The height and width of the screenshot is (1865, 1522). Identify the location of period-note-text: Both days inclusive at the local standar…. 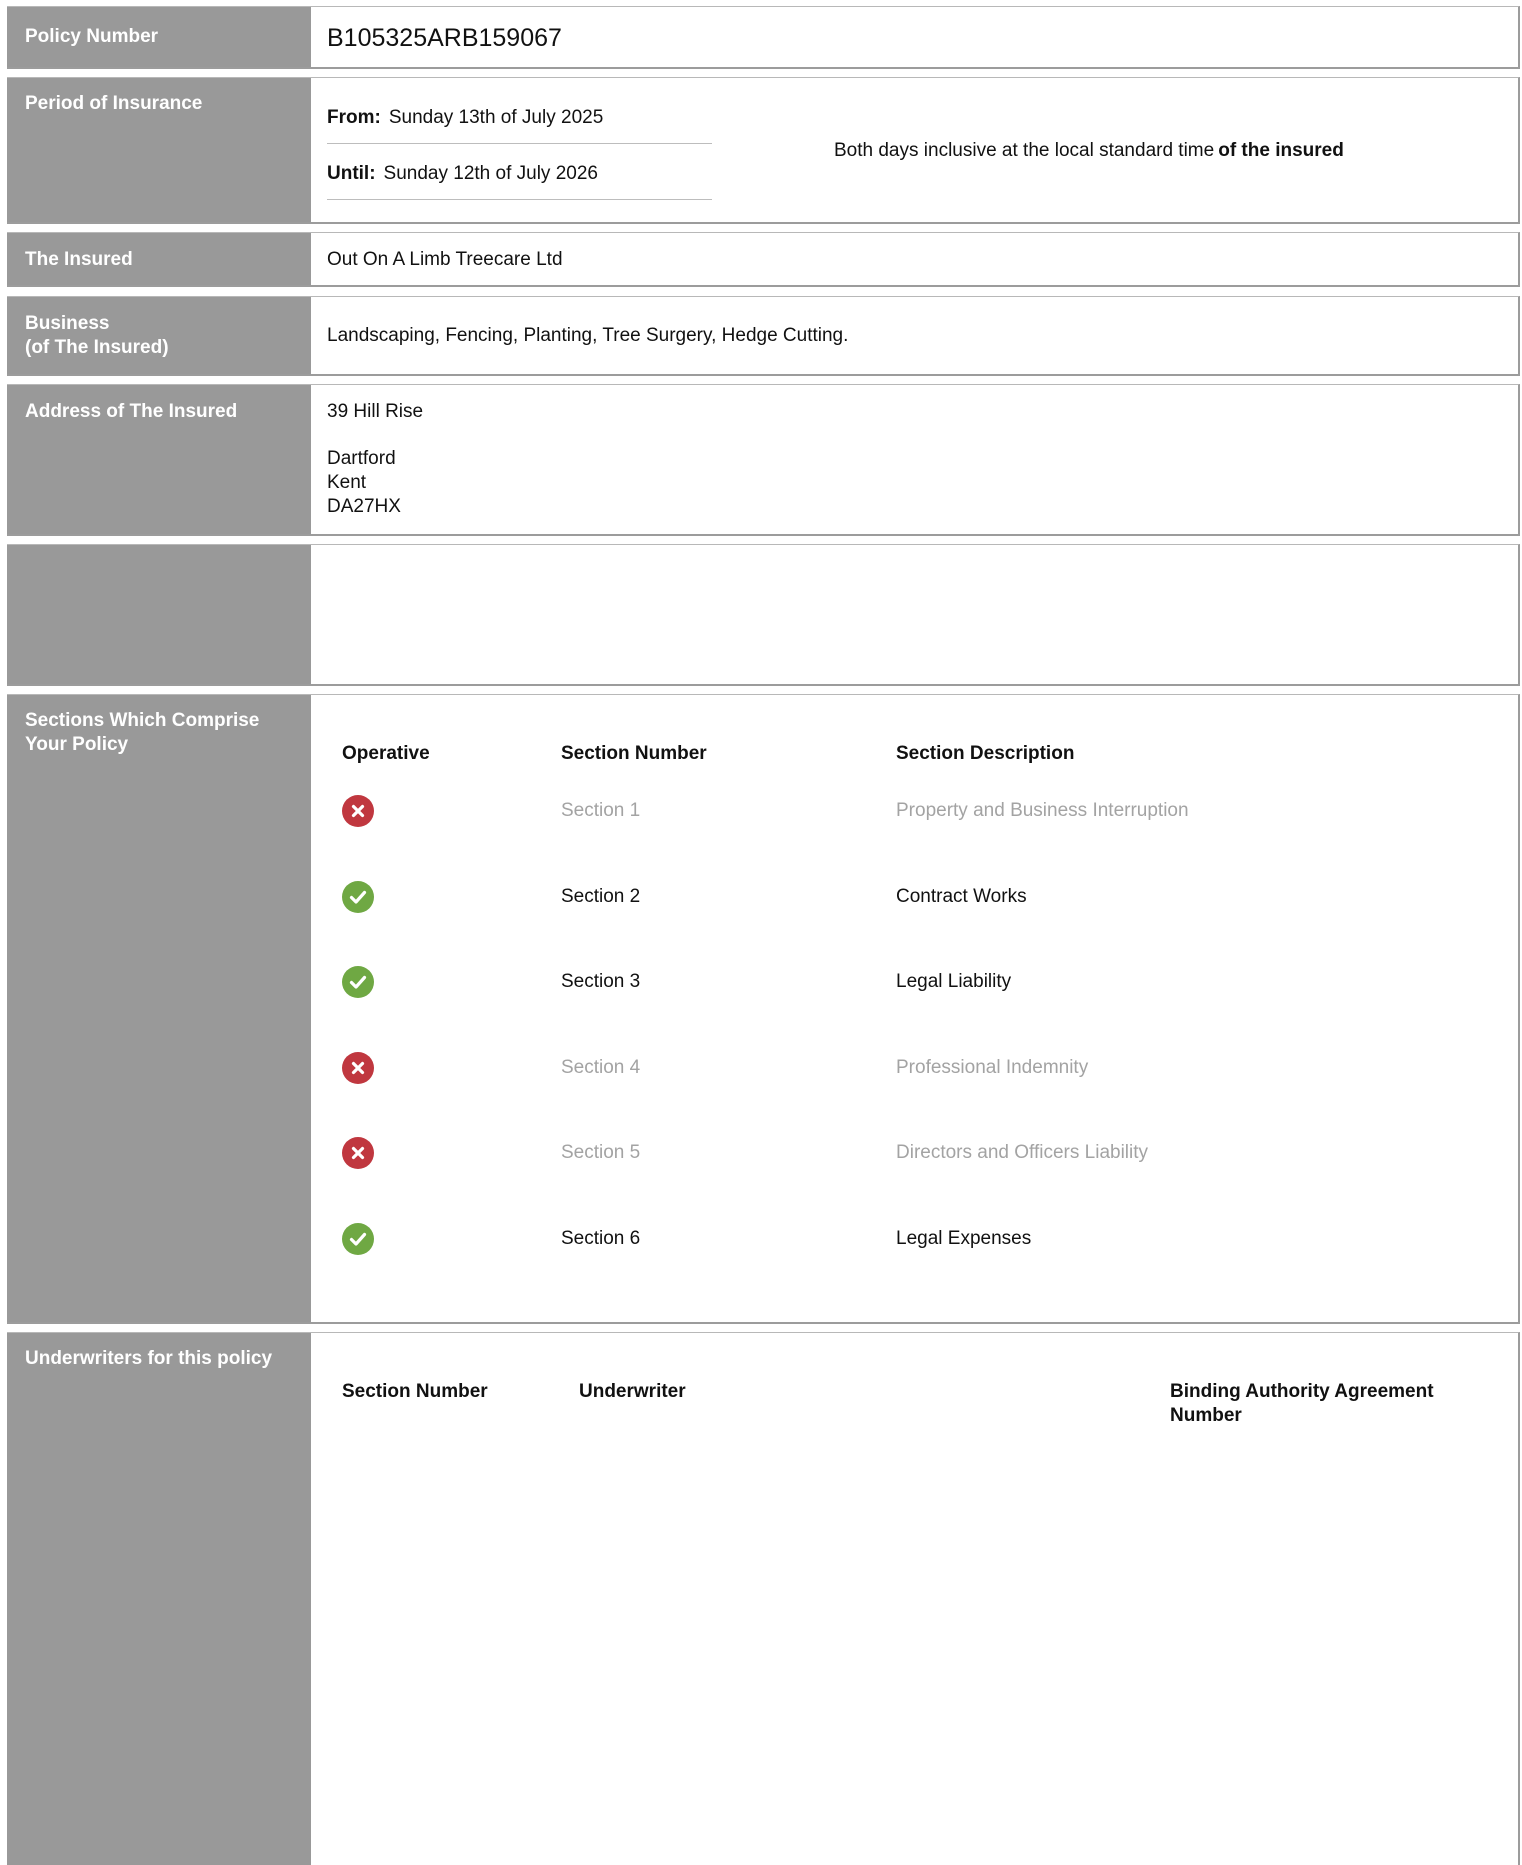
(1024, 150).